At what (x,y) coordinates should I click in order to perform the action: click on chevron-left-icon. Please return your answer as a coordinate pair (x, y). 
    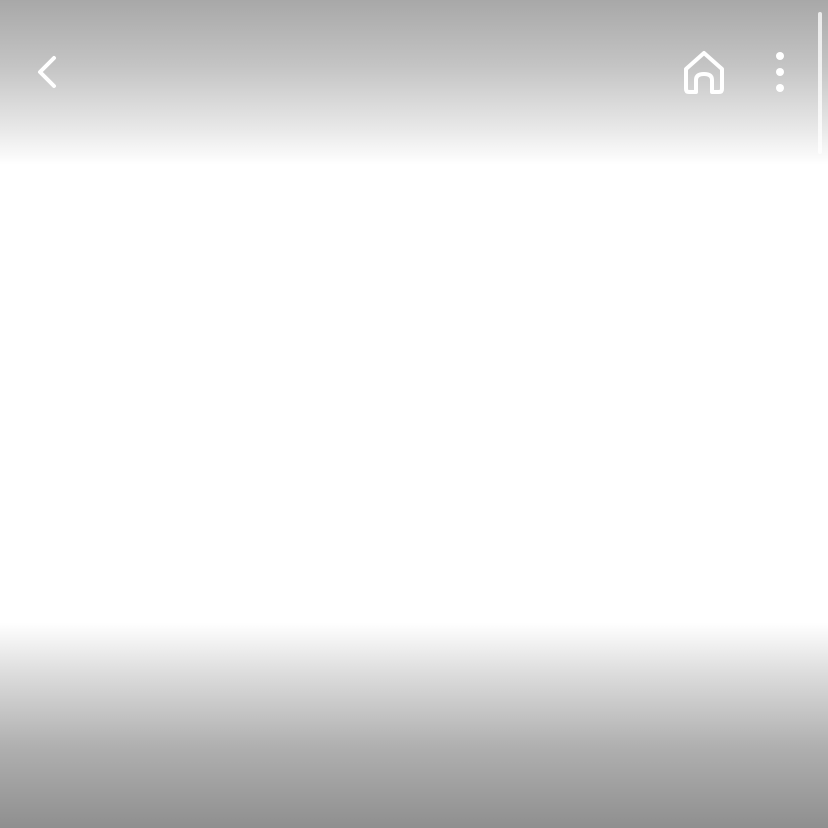
    Looking at the image, I should click on (47, 72).